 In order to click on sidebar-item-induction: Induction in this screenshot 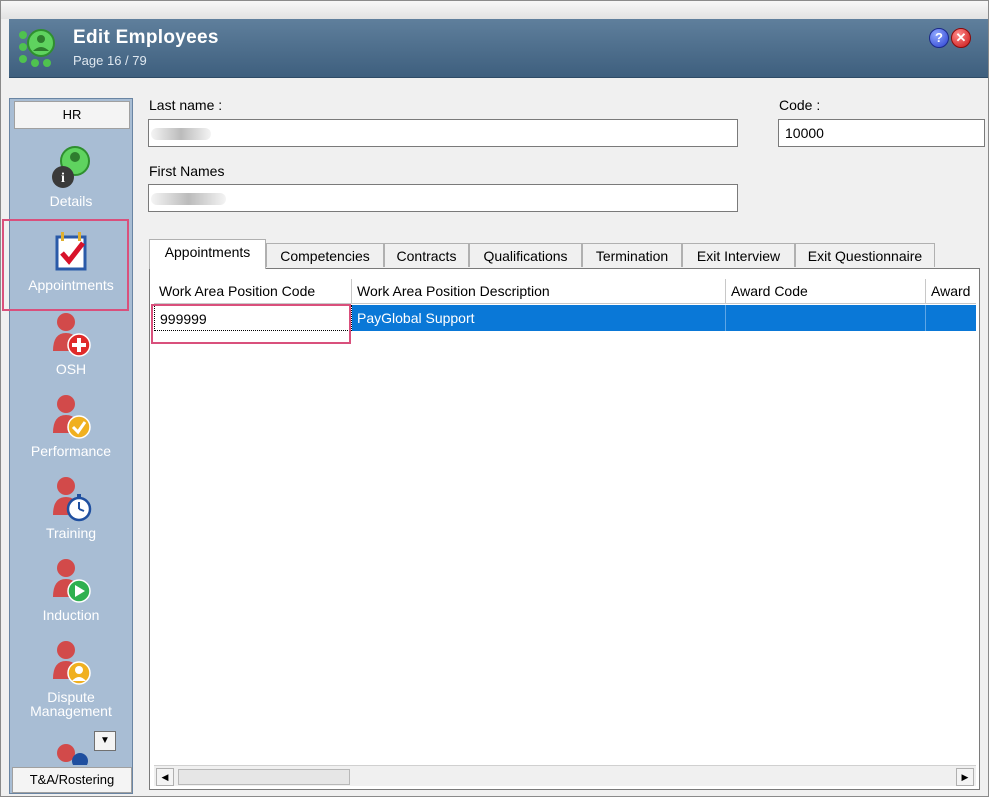, I will do `click(71, 590)`.